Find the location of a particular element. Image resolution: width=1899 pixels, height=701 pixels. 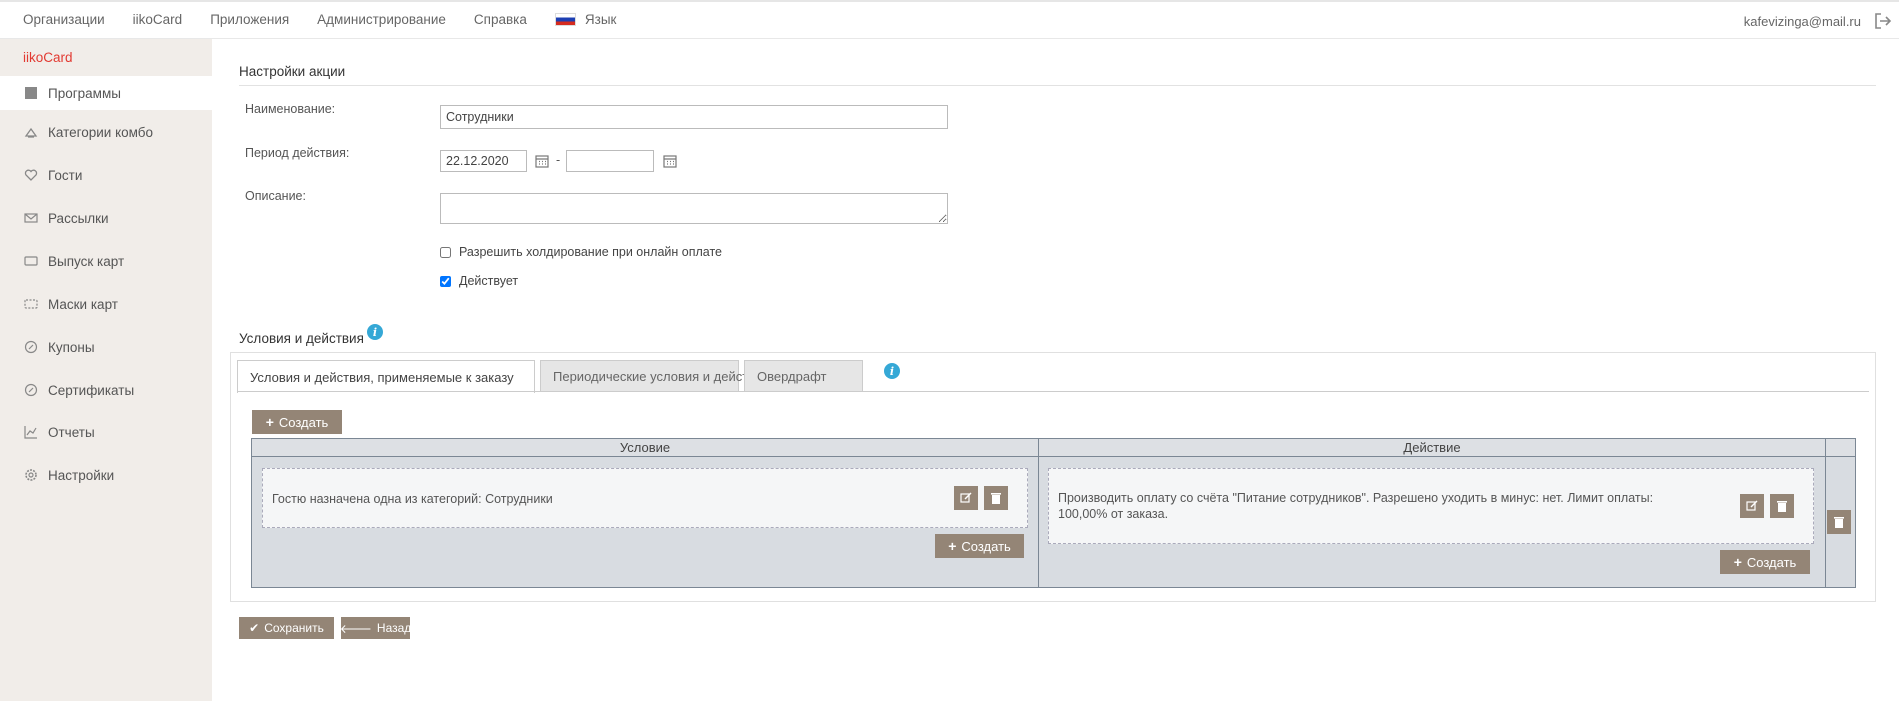

conditions-section-title: Условия и действия is located at coordinates (301, 338).